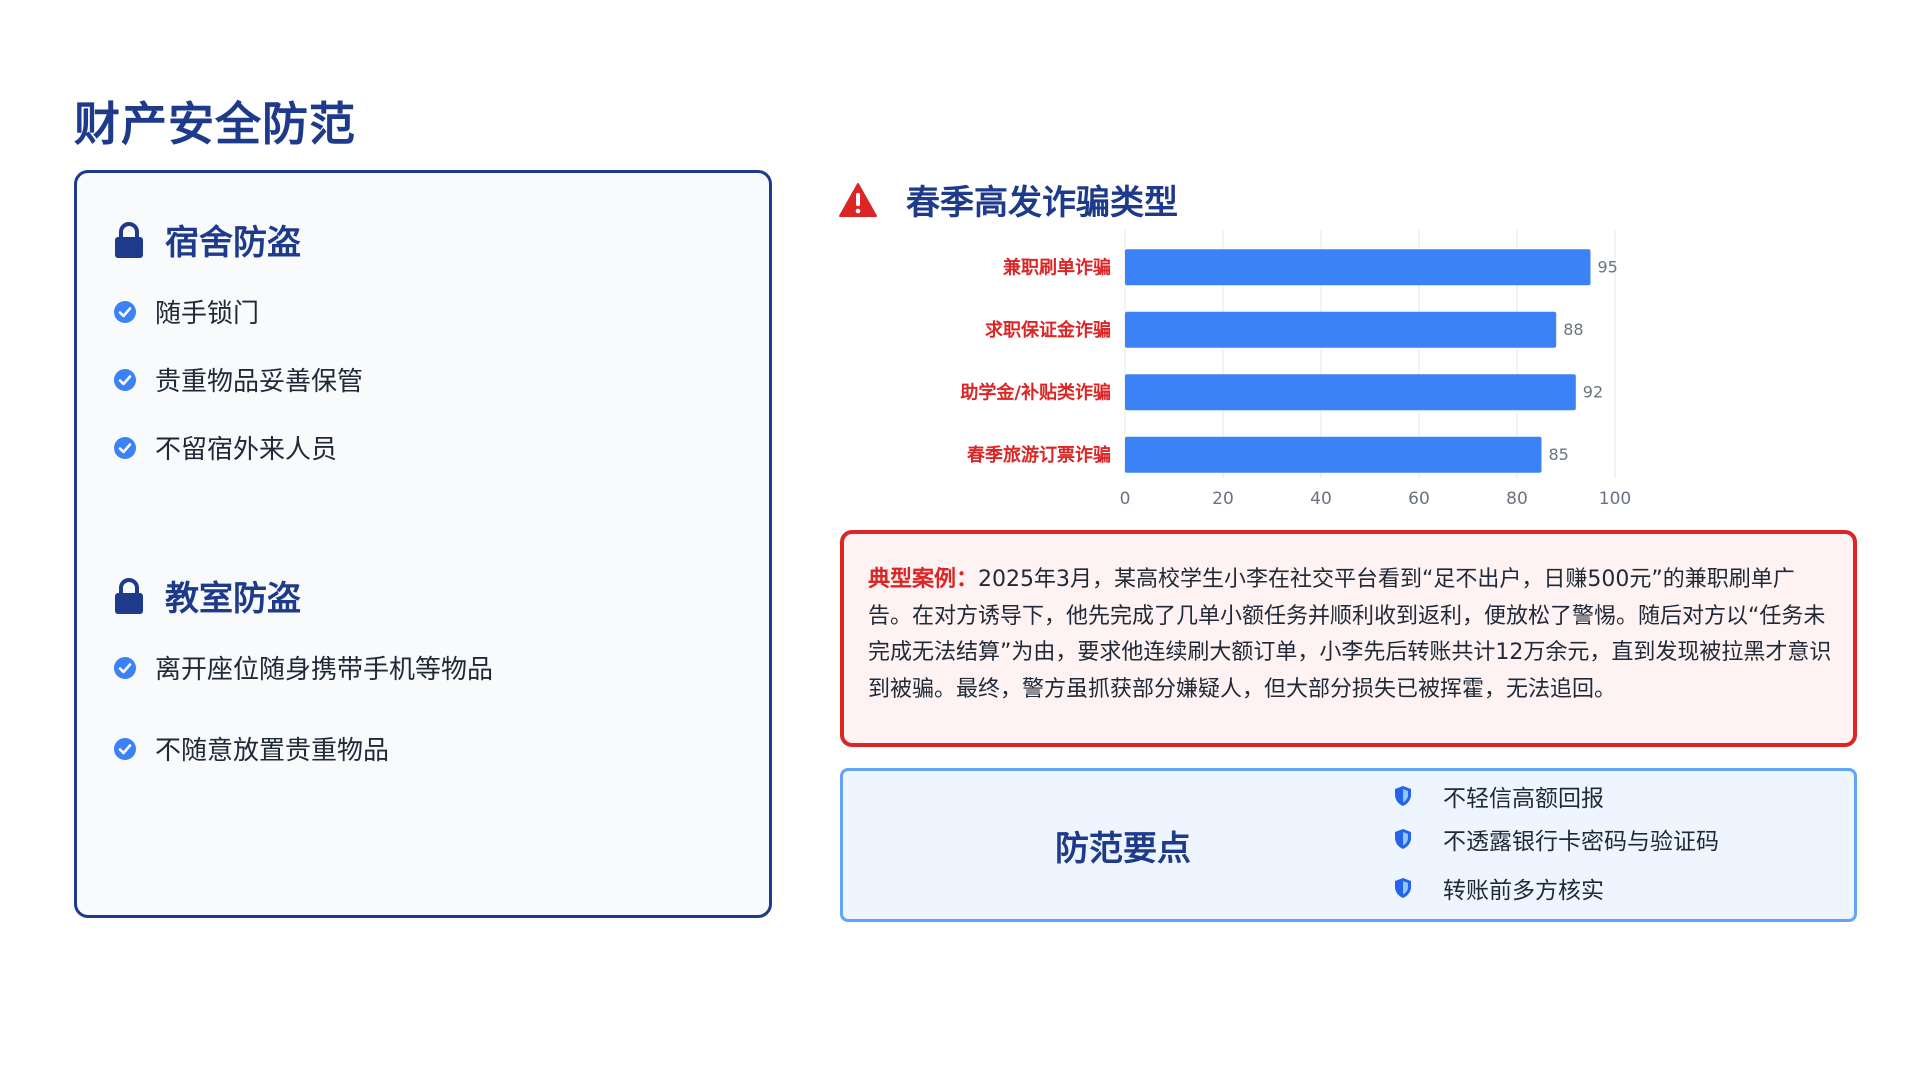 This screenshot has width=1920, height=1080. I want to click on chart-x-tick-label: 40, so click(1321, 499).